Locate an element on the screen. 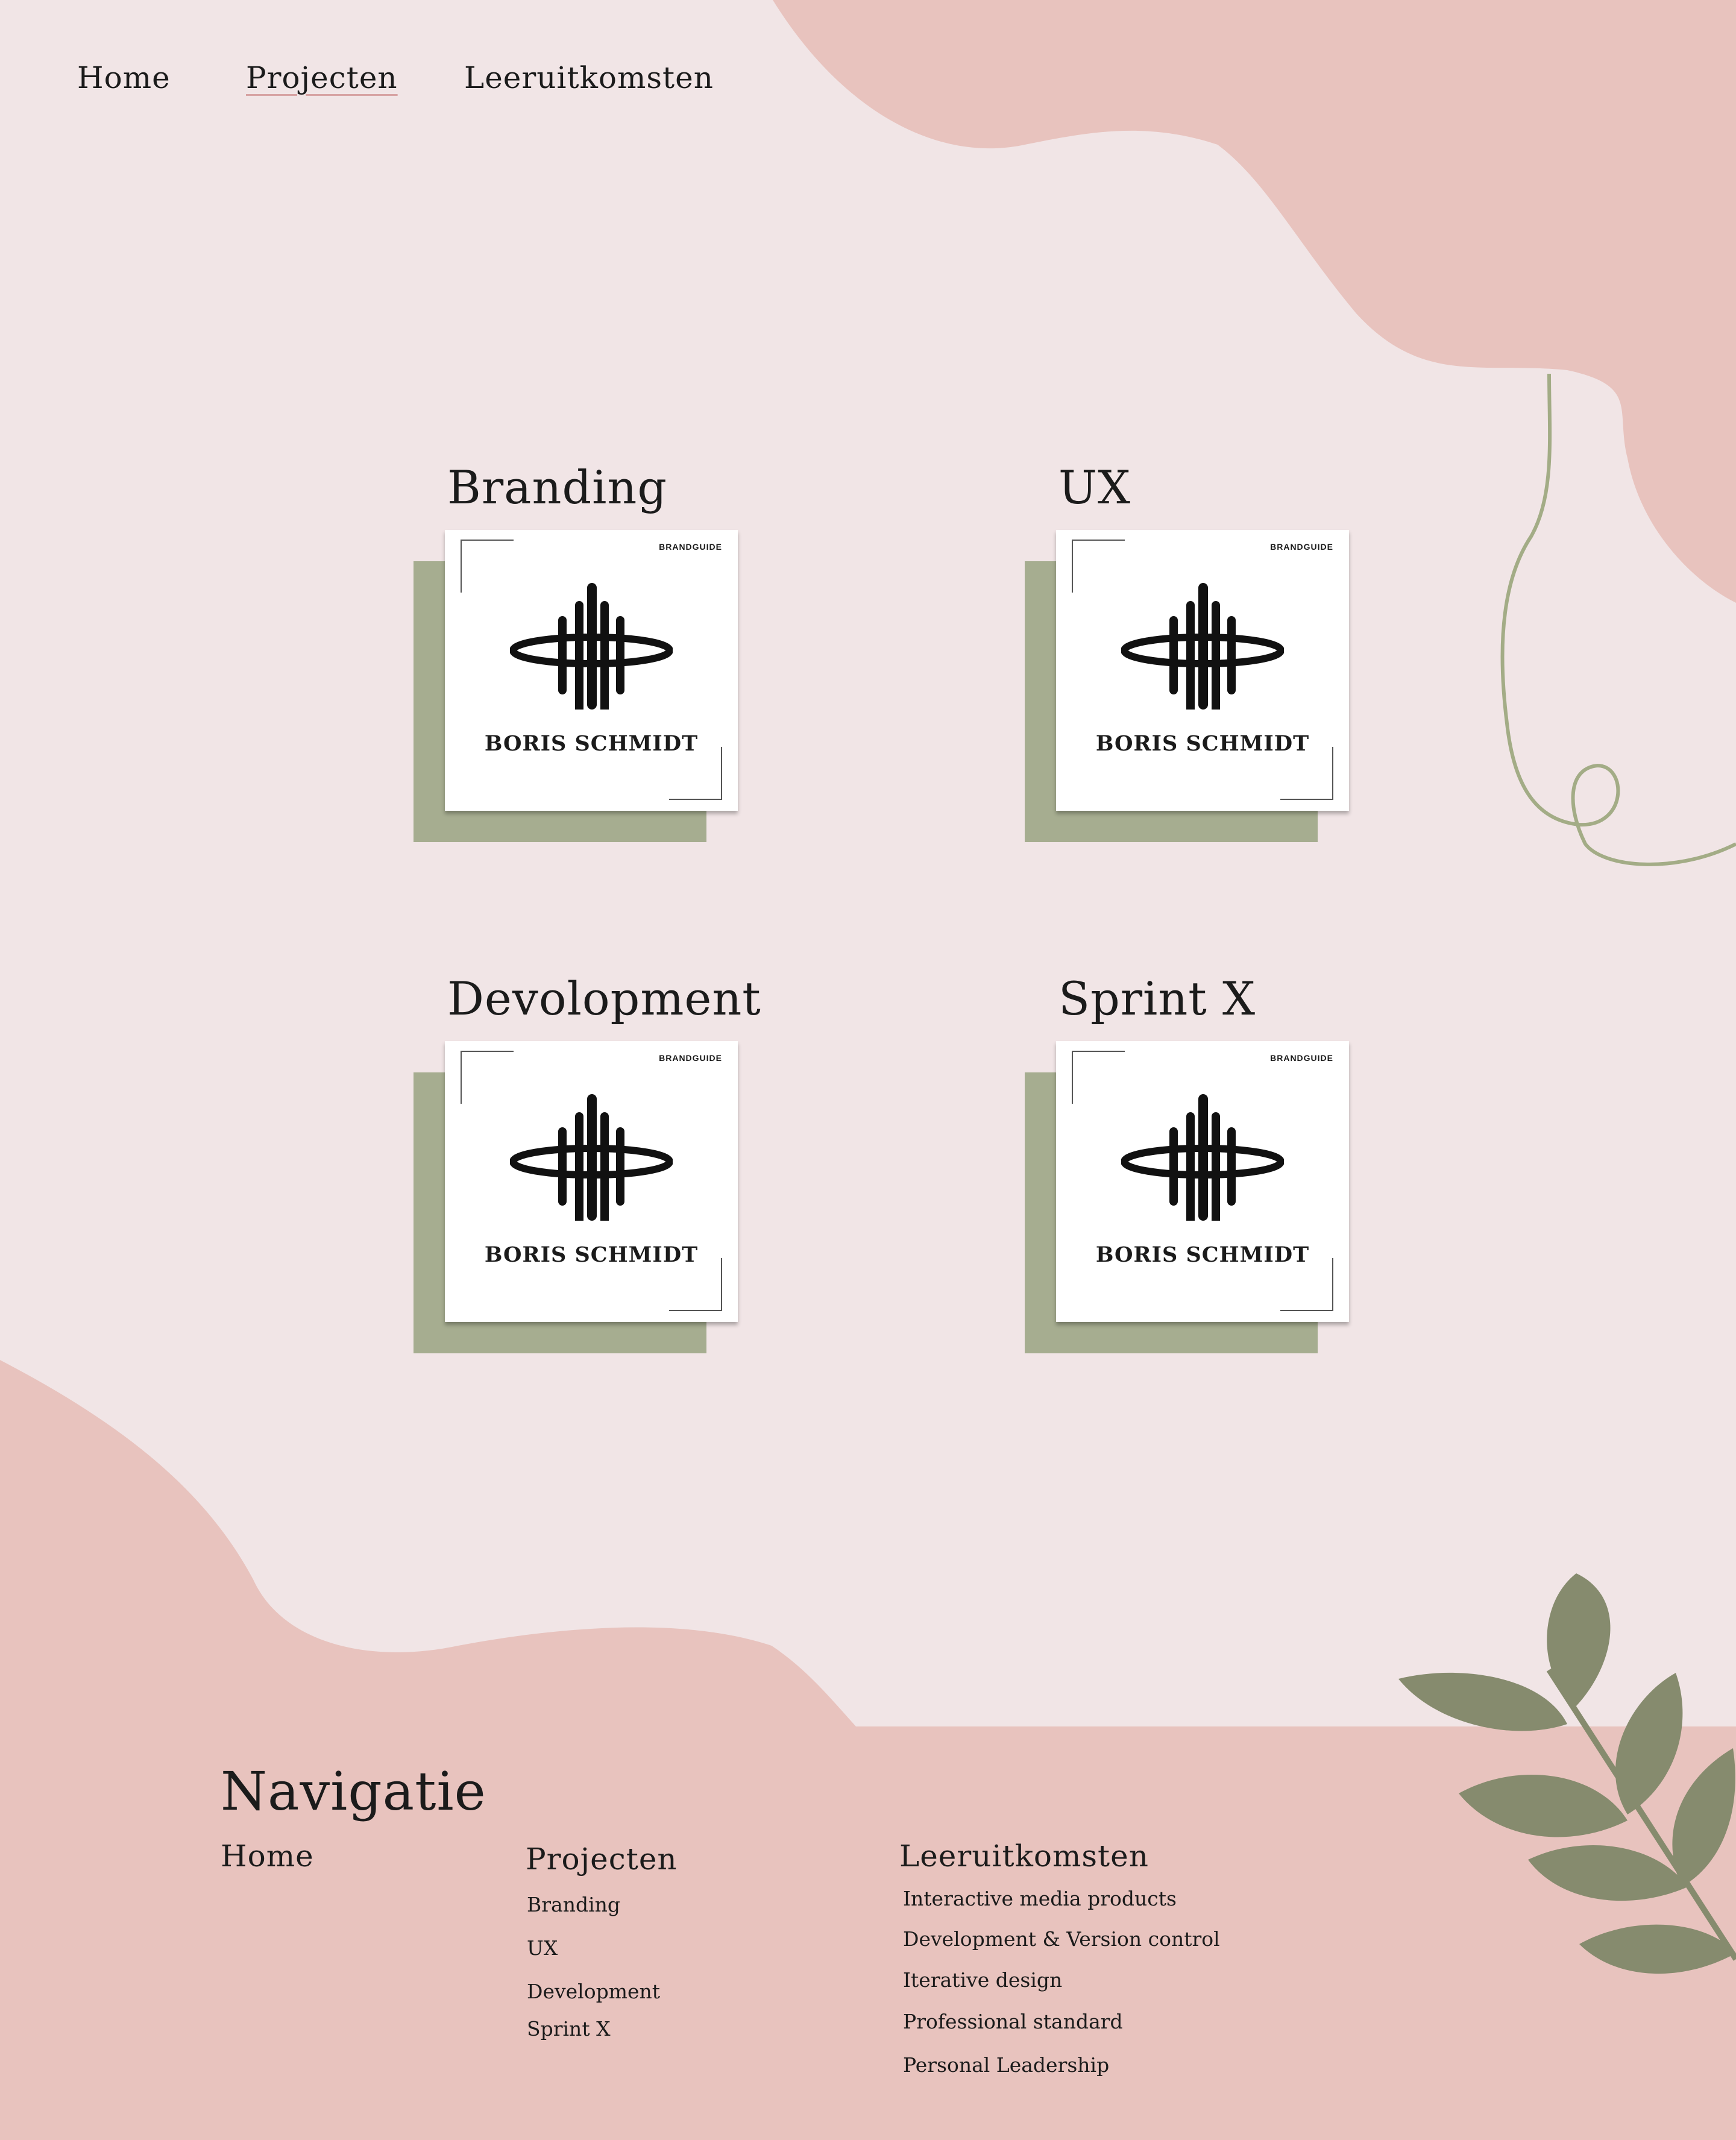  project-title: UX is located at coordinates (1094, 487).